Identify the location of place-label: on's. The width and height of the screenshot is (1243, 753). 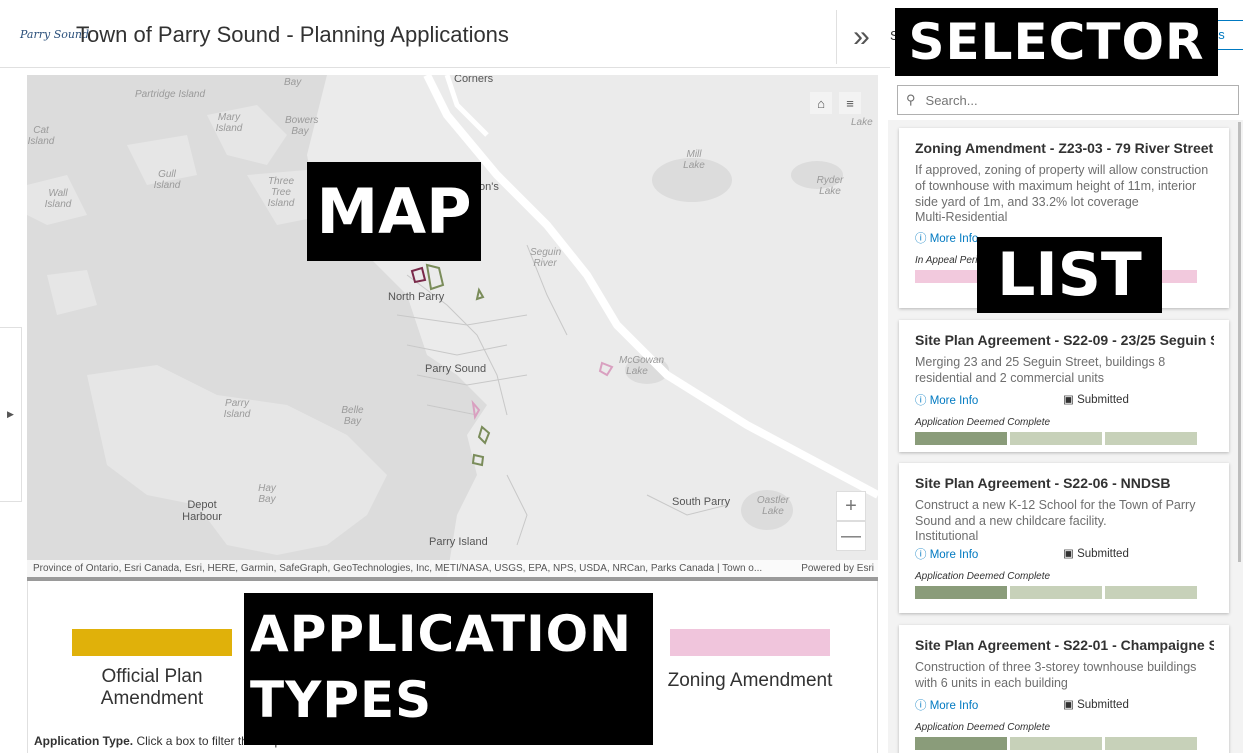
(489, 187).